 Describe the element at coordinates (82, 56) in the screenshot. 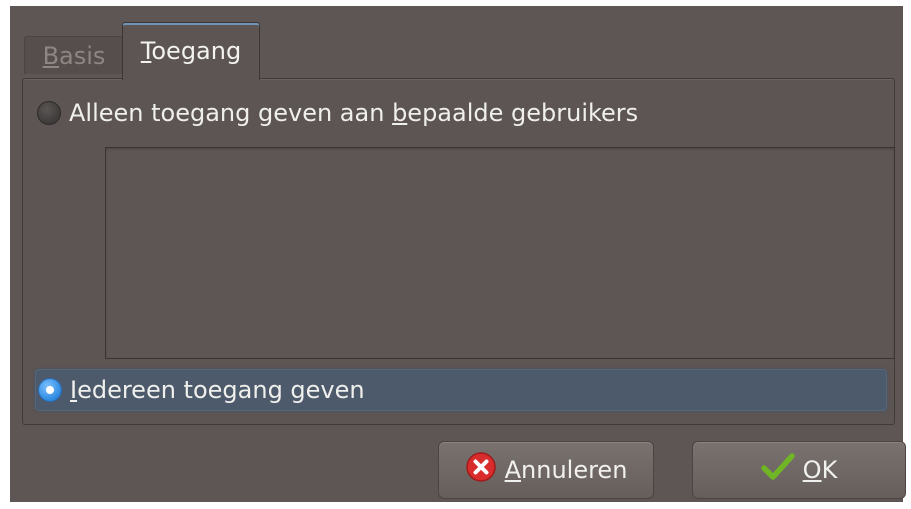

I see `tab-basis-label: asis` at that location.